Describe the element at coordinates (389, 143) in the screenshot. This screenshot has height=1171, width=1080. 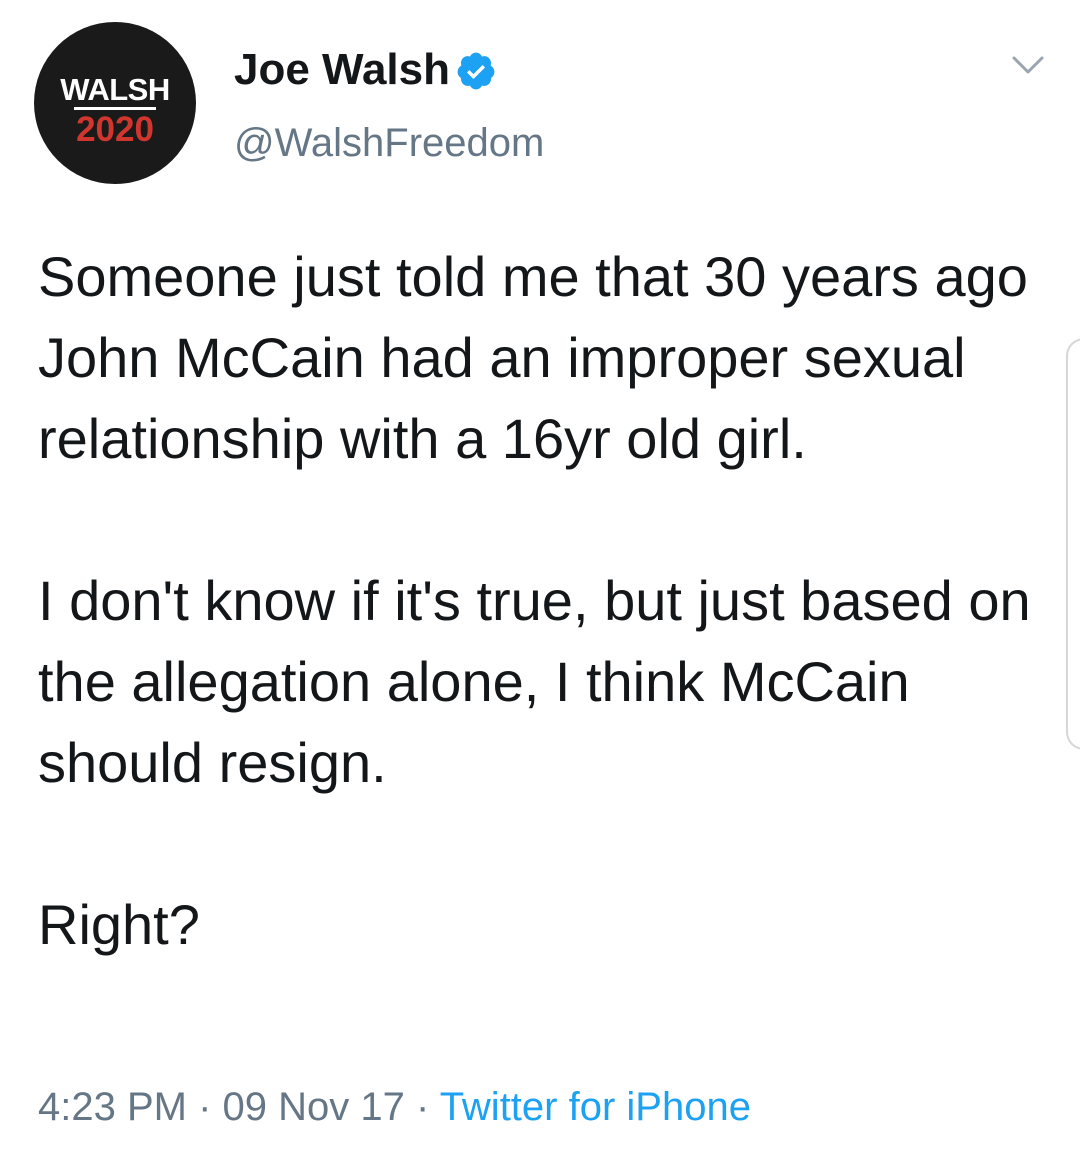
I see `author-handle: @WalshFreedom` at that location.